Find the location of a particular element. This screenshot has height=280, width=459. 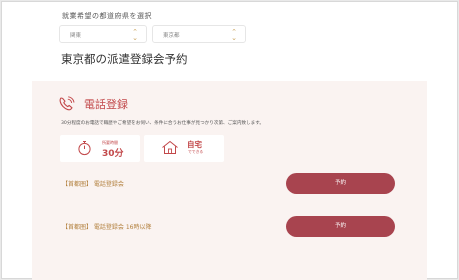

page-title: 東京都の派遣登録会予約 is located at coordinates (124, 59).